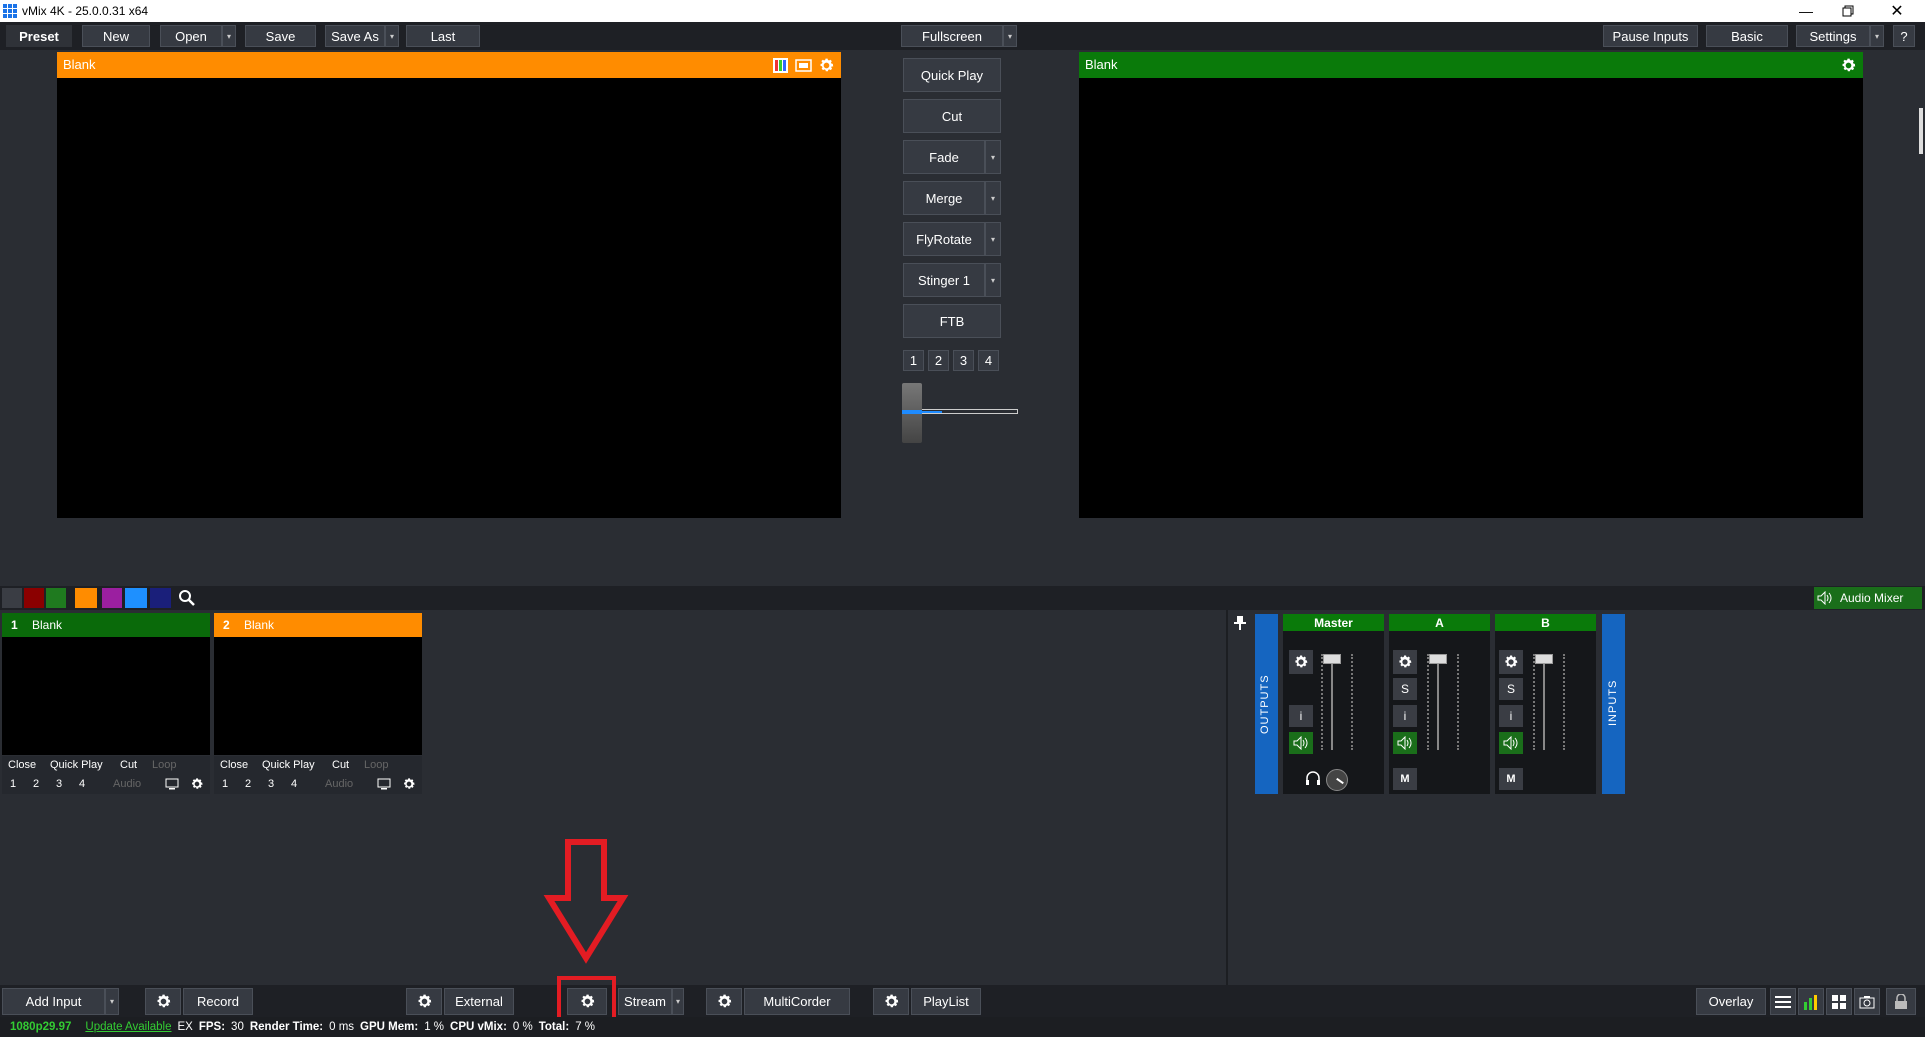 The height and width of the screenshot is (1037, 1925). I want to click on help-button: ?, so click(1904, 36).